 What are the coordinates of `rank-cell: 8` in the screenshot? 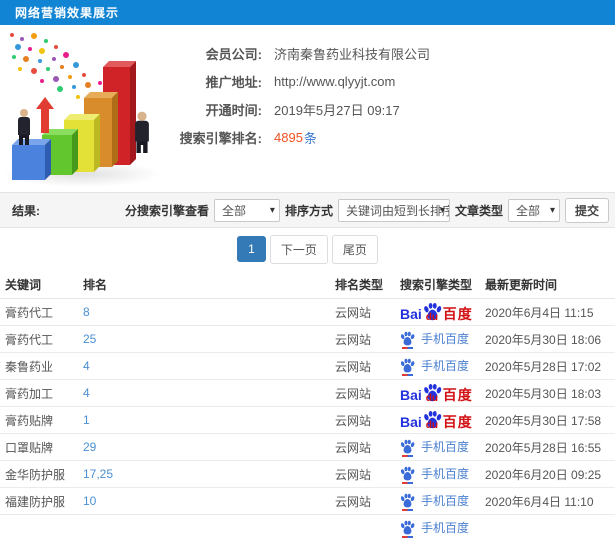 It's located at (209, 312).